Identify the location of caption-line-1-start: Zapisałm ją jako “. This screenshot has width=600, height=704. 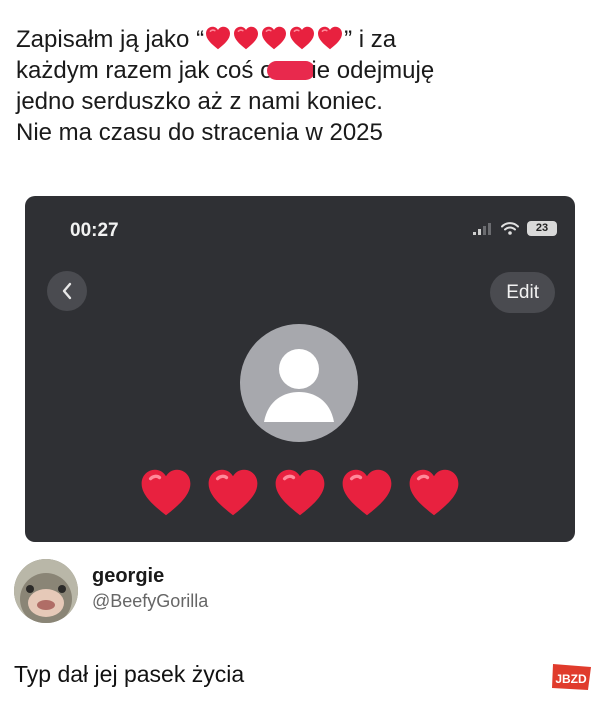
(110, 39).